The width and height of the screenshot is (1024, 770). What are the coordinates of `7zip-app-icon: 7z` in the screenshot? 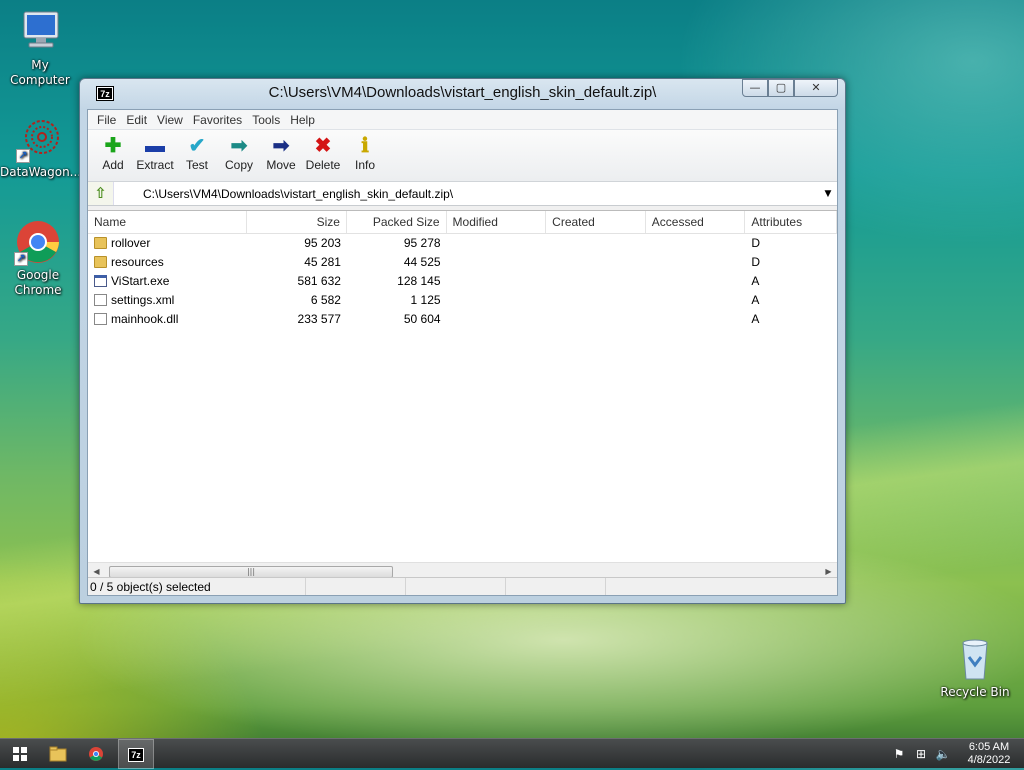 It's located at (136, 755).